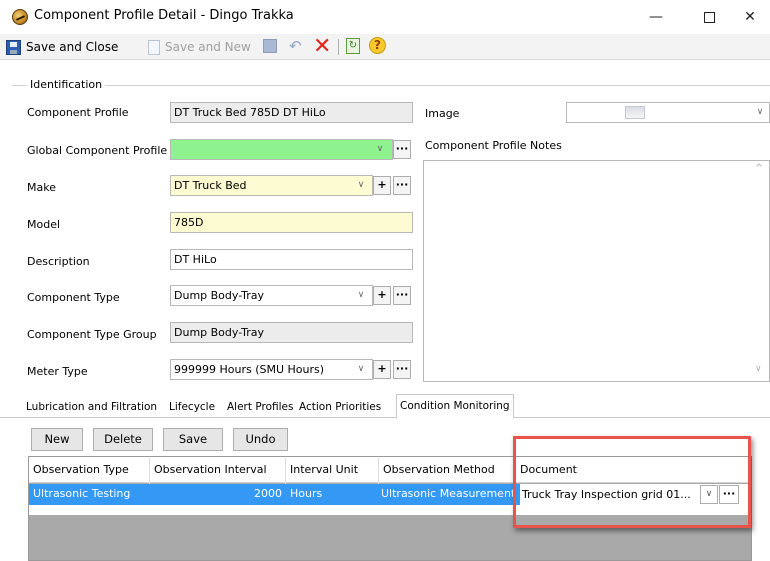 The width and height of the screenshot is (770, 561). What do you see at coordinates (402, 295) in the screenshot?
I see `component-type-browse-button: ···` at bounding box center [402, 295].